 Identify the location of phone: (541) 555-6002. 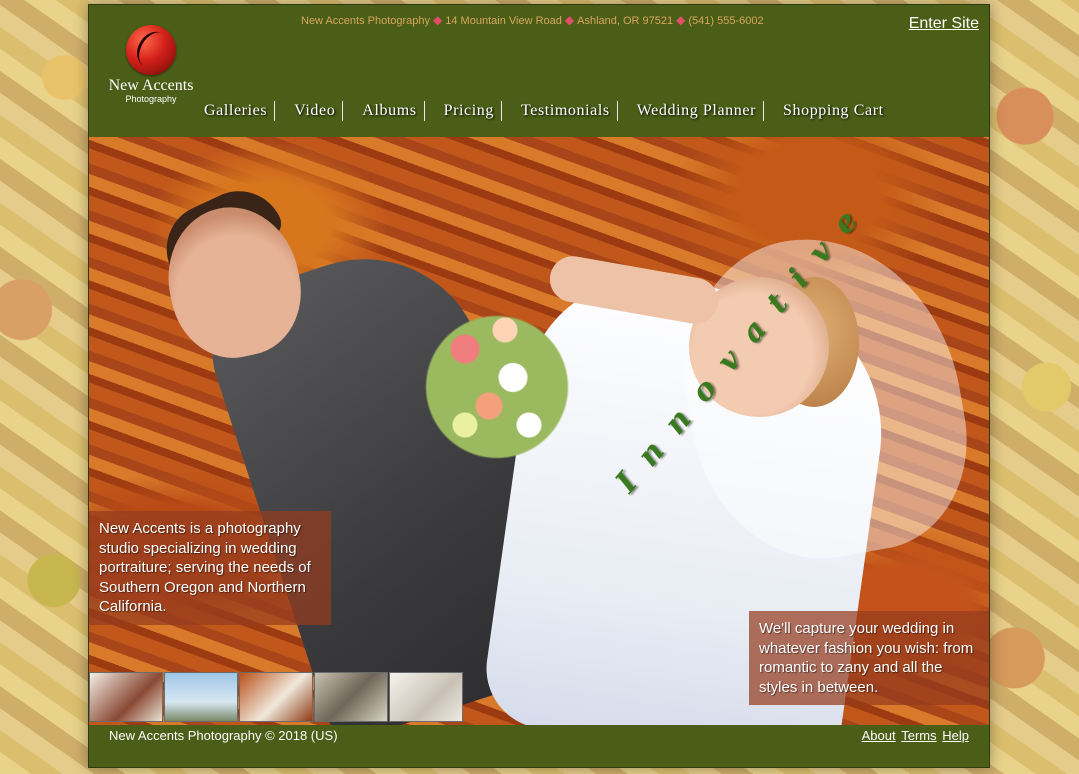
(726, 21).